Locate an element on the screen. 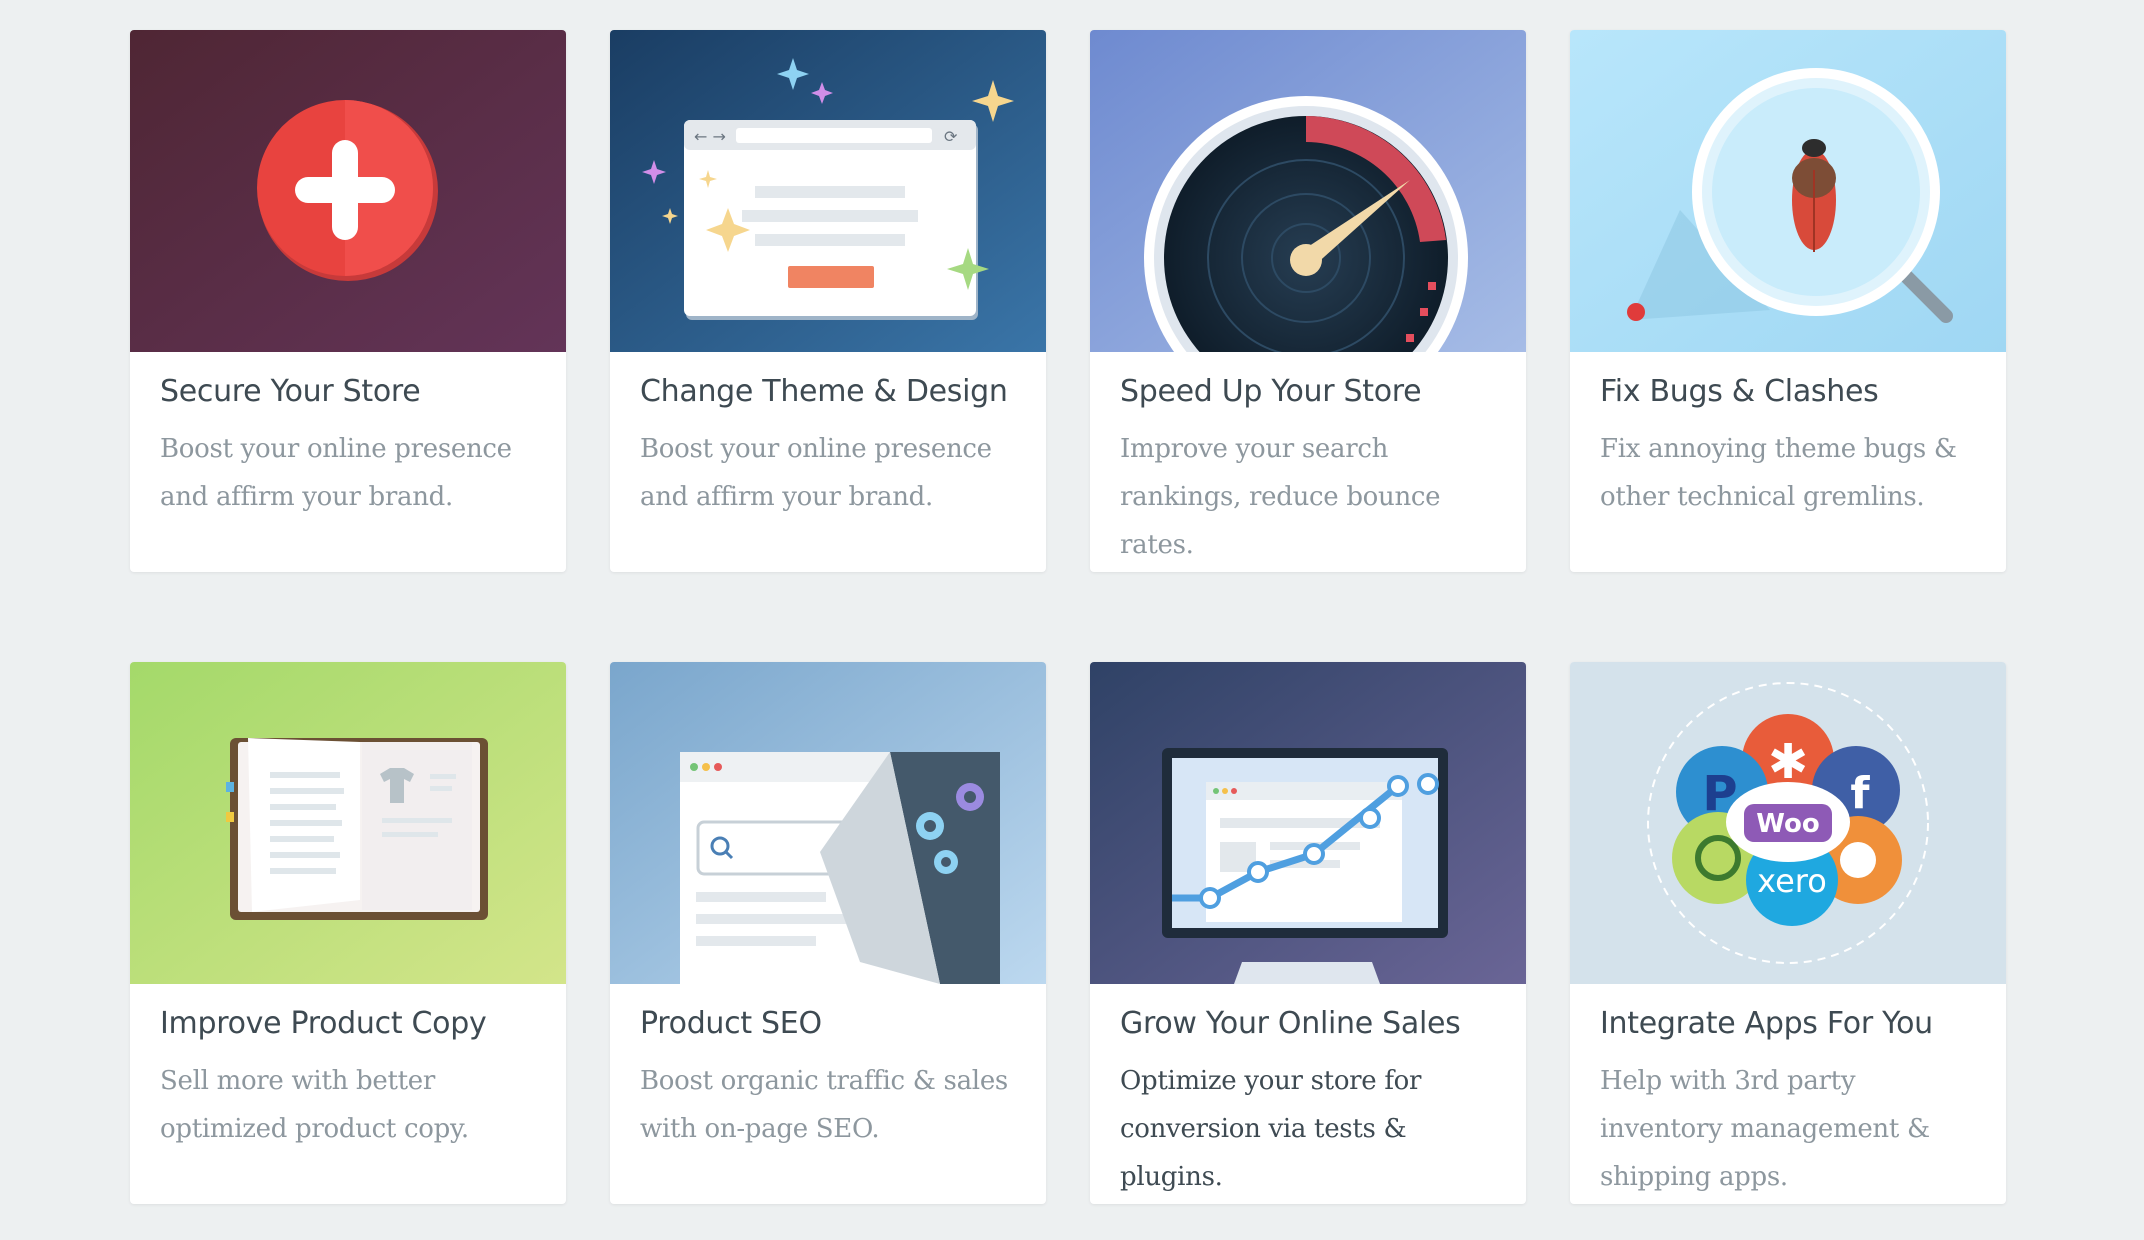 The height and width of the screenshot is (1240, 2144). open-book-icon is located at coordinates (348, 823).